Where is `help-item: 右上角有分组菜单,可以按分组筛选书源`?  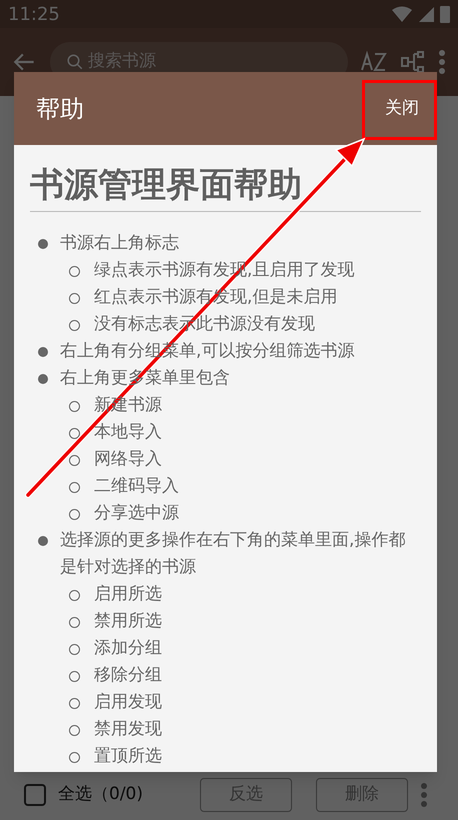 help-item: 右上角有分组菜单,可以按分组筛选书源 is located at coordinates (207, 351).